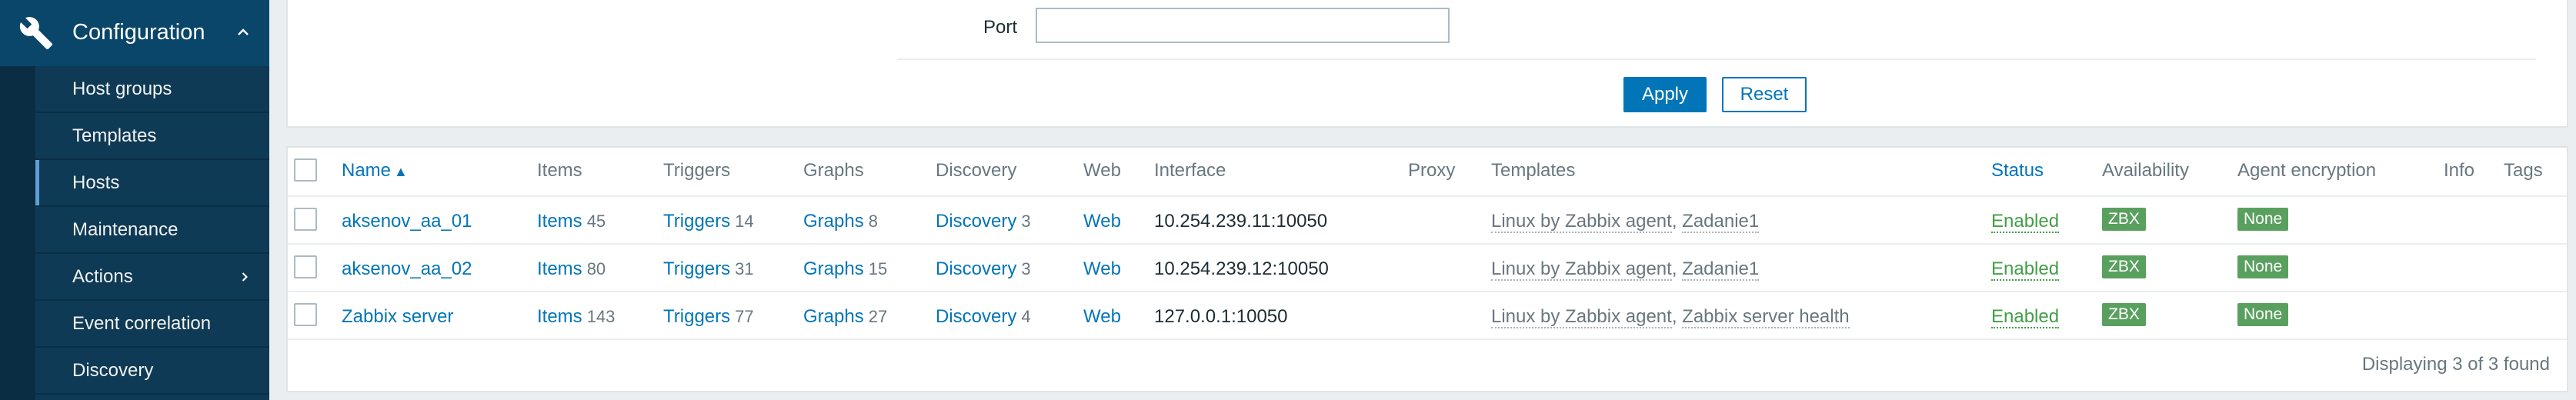 Image resolution: width=2576 pixels, height=400 pixels. Describe the element at coordinates (152, 277) in the screenshot. I see `sidebar-item-actions: Actions` at that location.